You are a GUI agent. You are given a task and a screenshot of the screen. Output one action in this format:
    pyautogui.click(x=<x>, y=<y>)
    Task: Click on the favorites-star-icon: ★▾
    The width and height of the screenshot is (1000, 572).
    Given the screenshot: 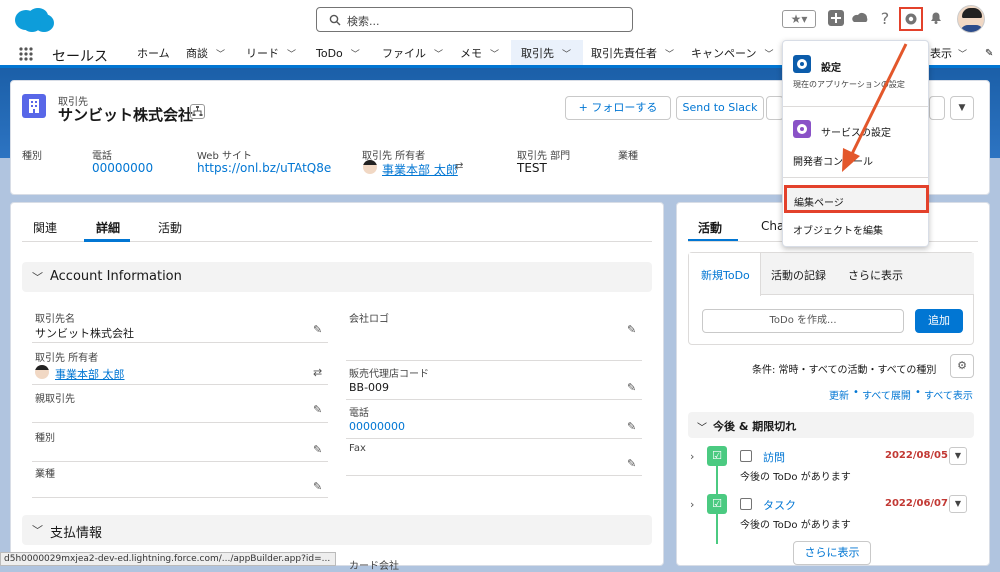 What is the action you would take?
    pyautogui.click(x=799, y=19)
    